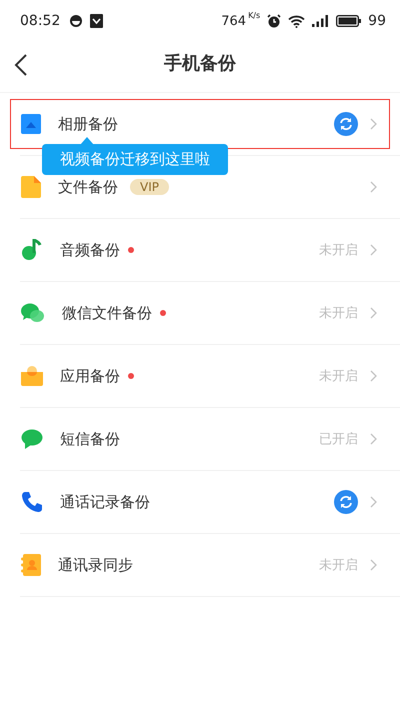 The image size is (400, 720). What do you see at coordinates (233, 21) in the screenshot?
I see `network-speed: 764` at bounding box center [233, 21].